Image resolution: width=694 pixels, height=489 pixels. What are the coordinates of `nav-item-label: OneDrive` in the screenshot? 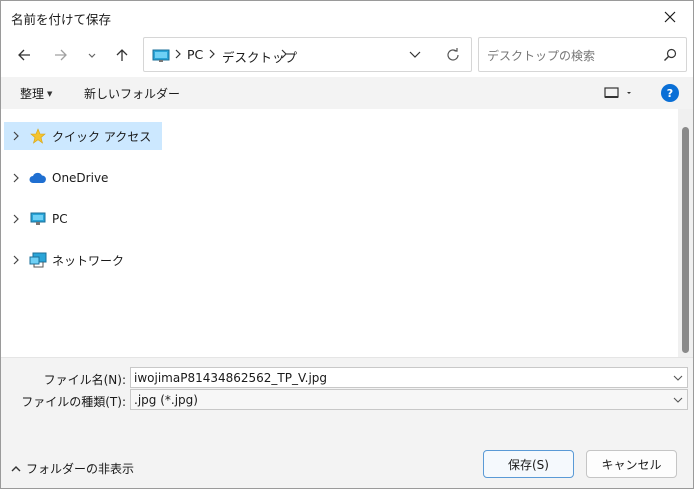 It's located at (80, 178).